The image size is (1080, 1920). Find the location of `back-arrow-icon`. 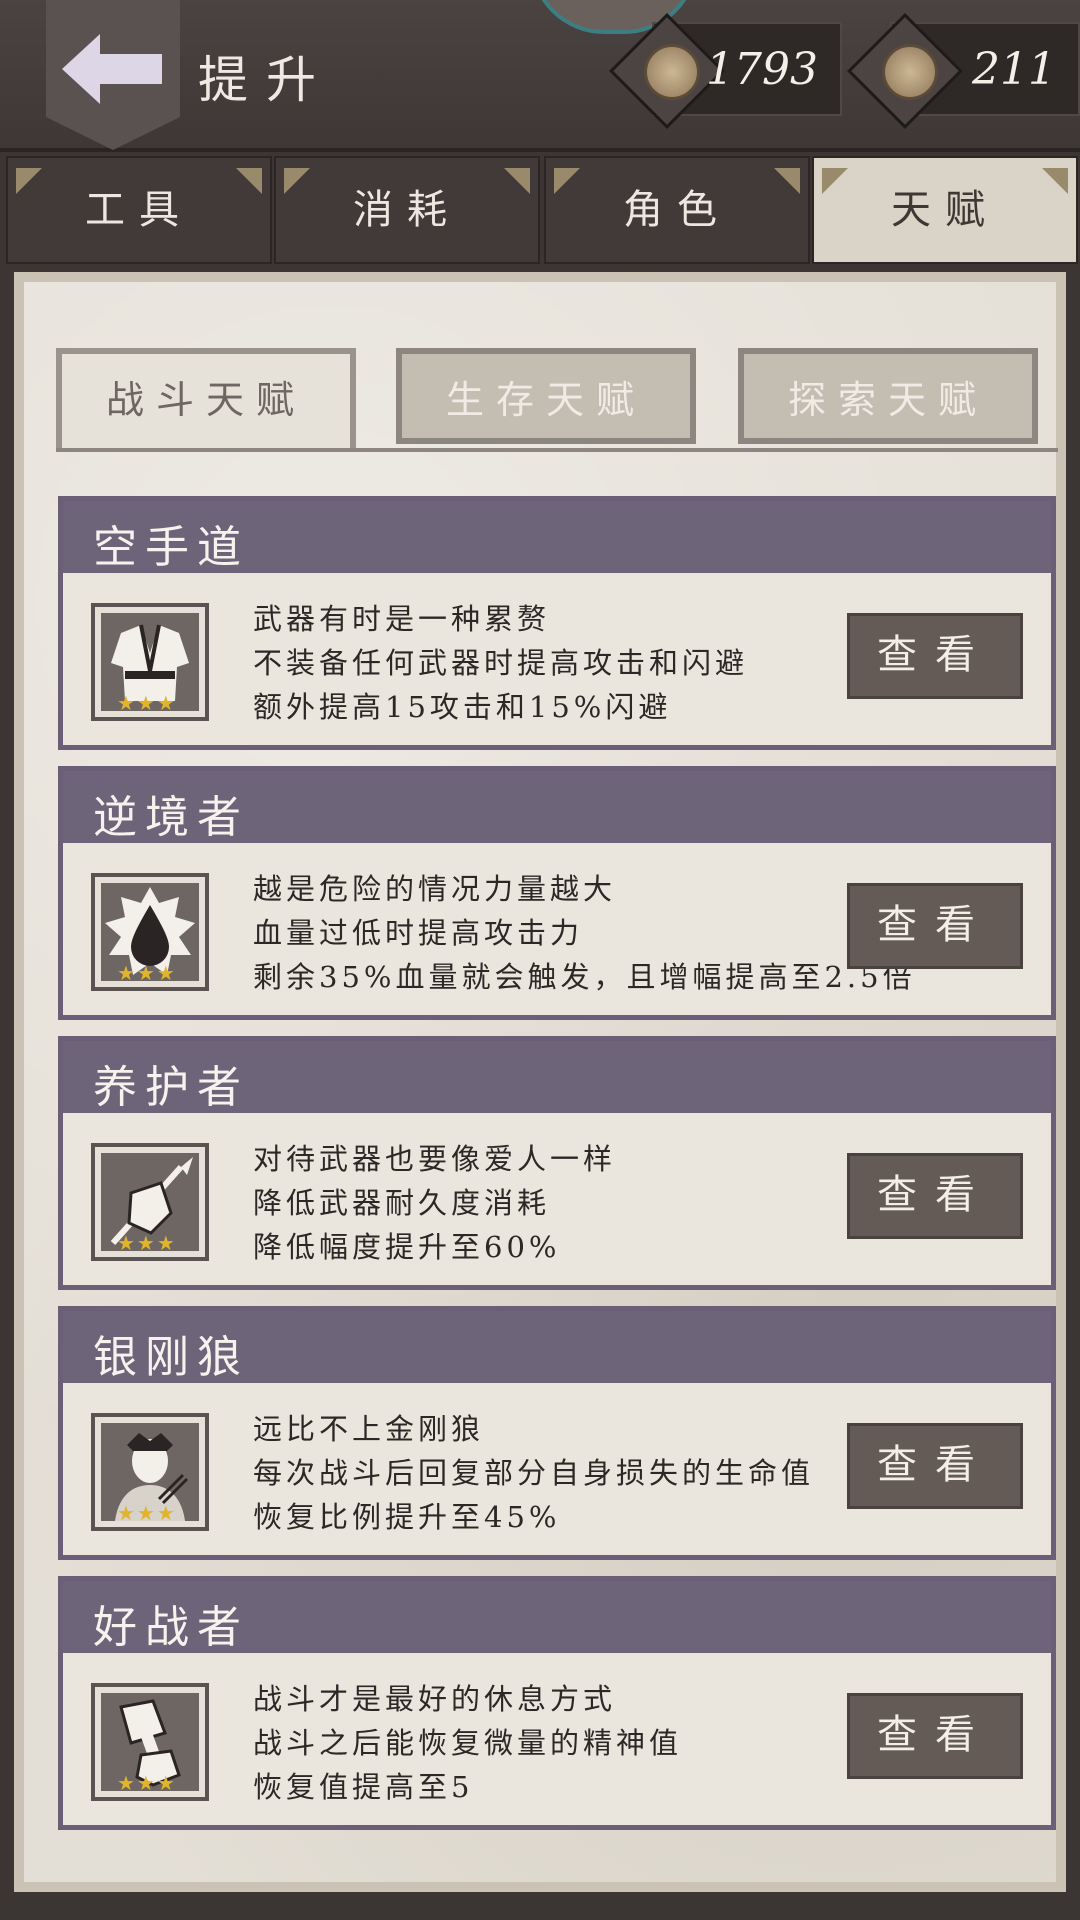

back-arrow-icon is located at coordinates (112, 69).